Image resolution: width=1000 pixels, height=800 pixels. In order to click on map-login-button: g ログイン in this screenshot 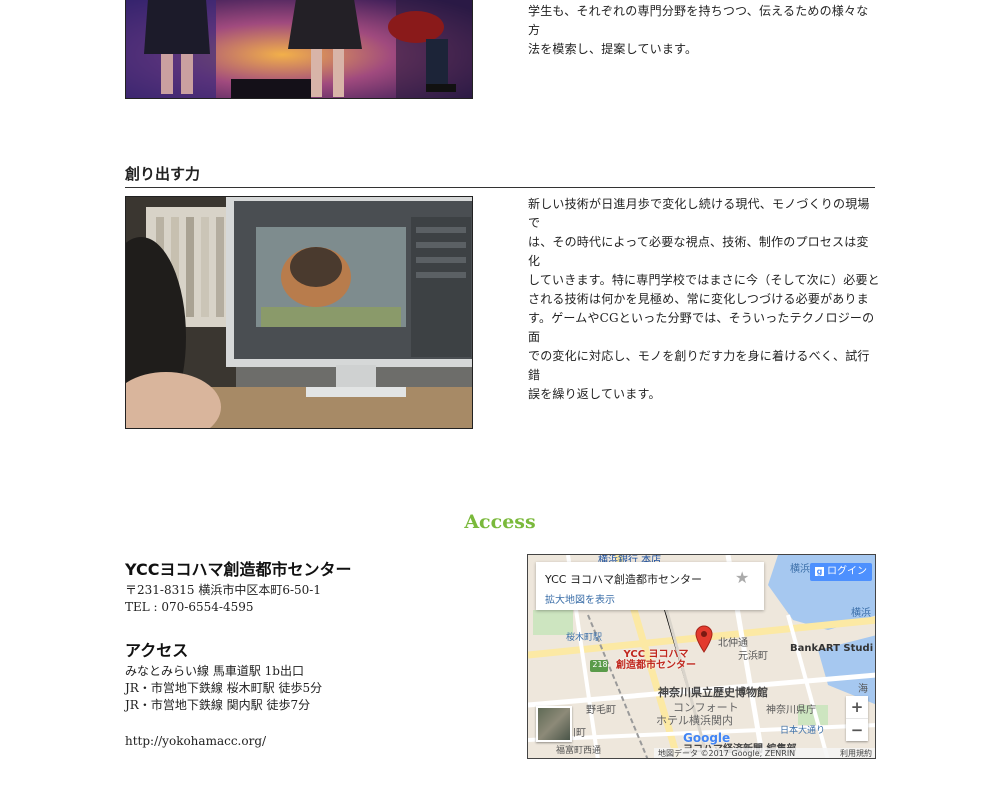, I will do `click(841, 572)`.